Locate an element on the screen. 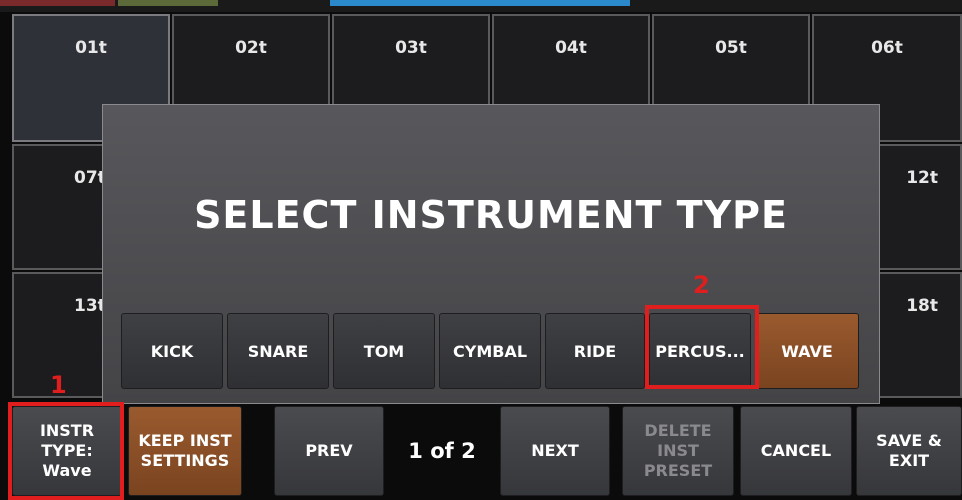 This screenshot has width=962, height=500. pad-label: 12t is located at coordinates (922, 178).